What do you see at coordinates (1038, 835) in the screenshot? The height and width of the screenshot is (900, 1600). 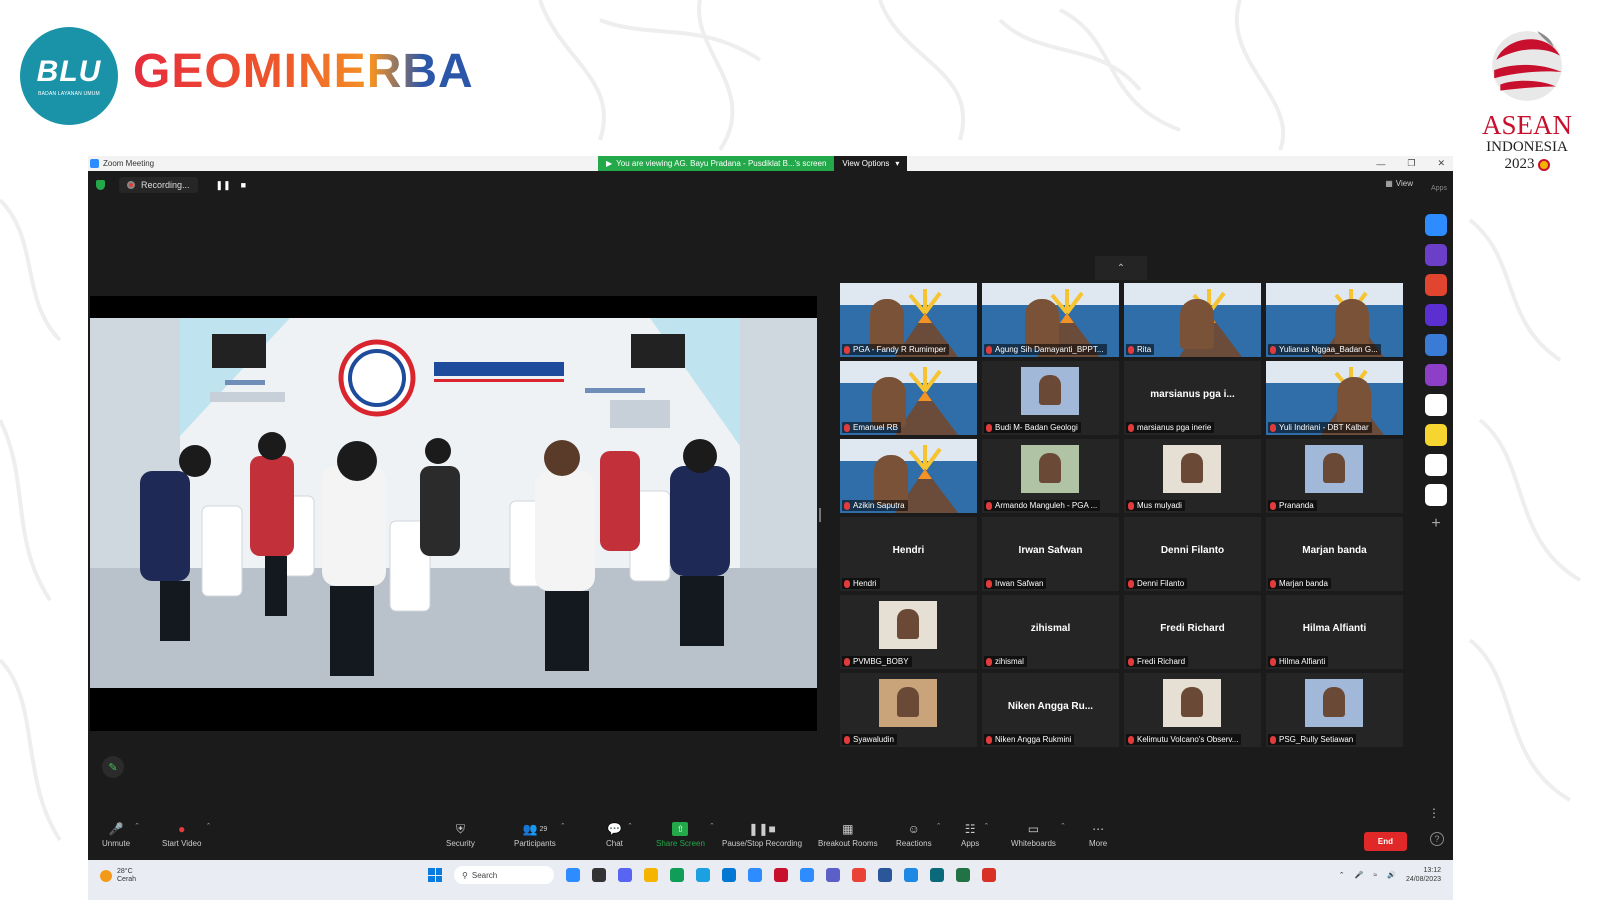 I see `whiteboards-button: ▭ Whiteboards ⌃` at bounding box center [1038, 835].